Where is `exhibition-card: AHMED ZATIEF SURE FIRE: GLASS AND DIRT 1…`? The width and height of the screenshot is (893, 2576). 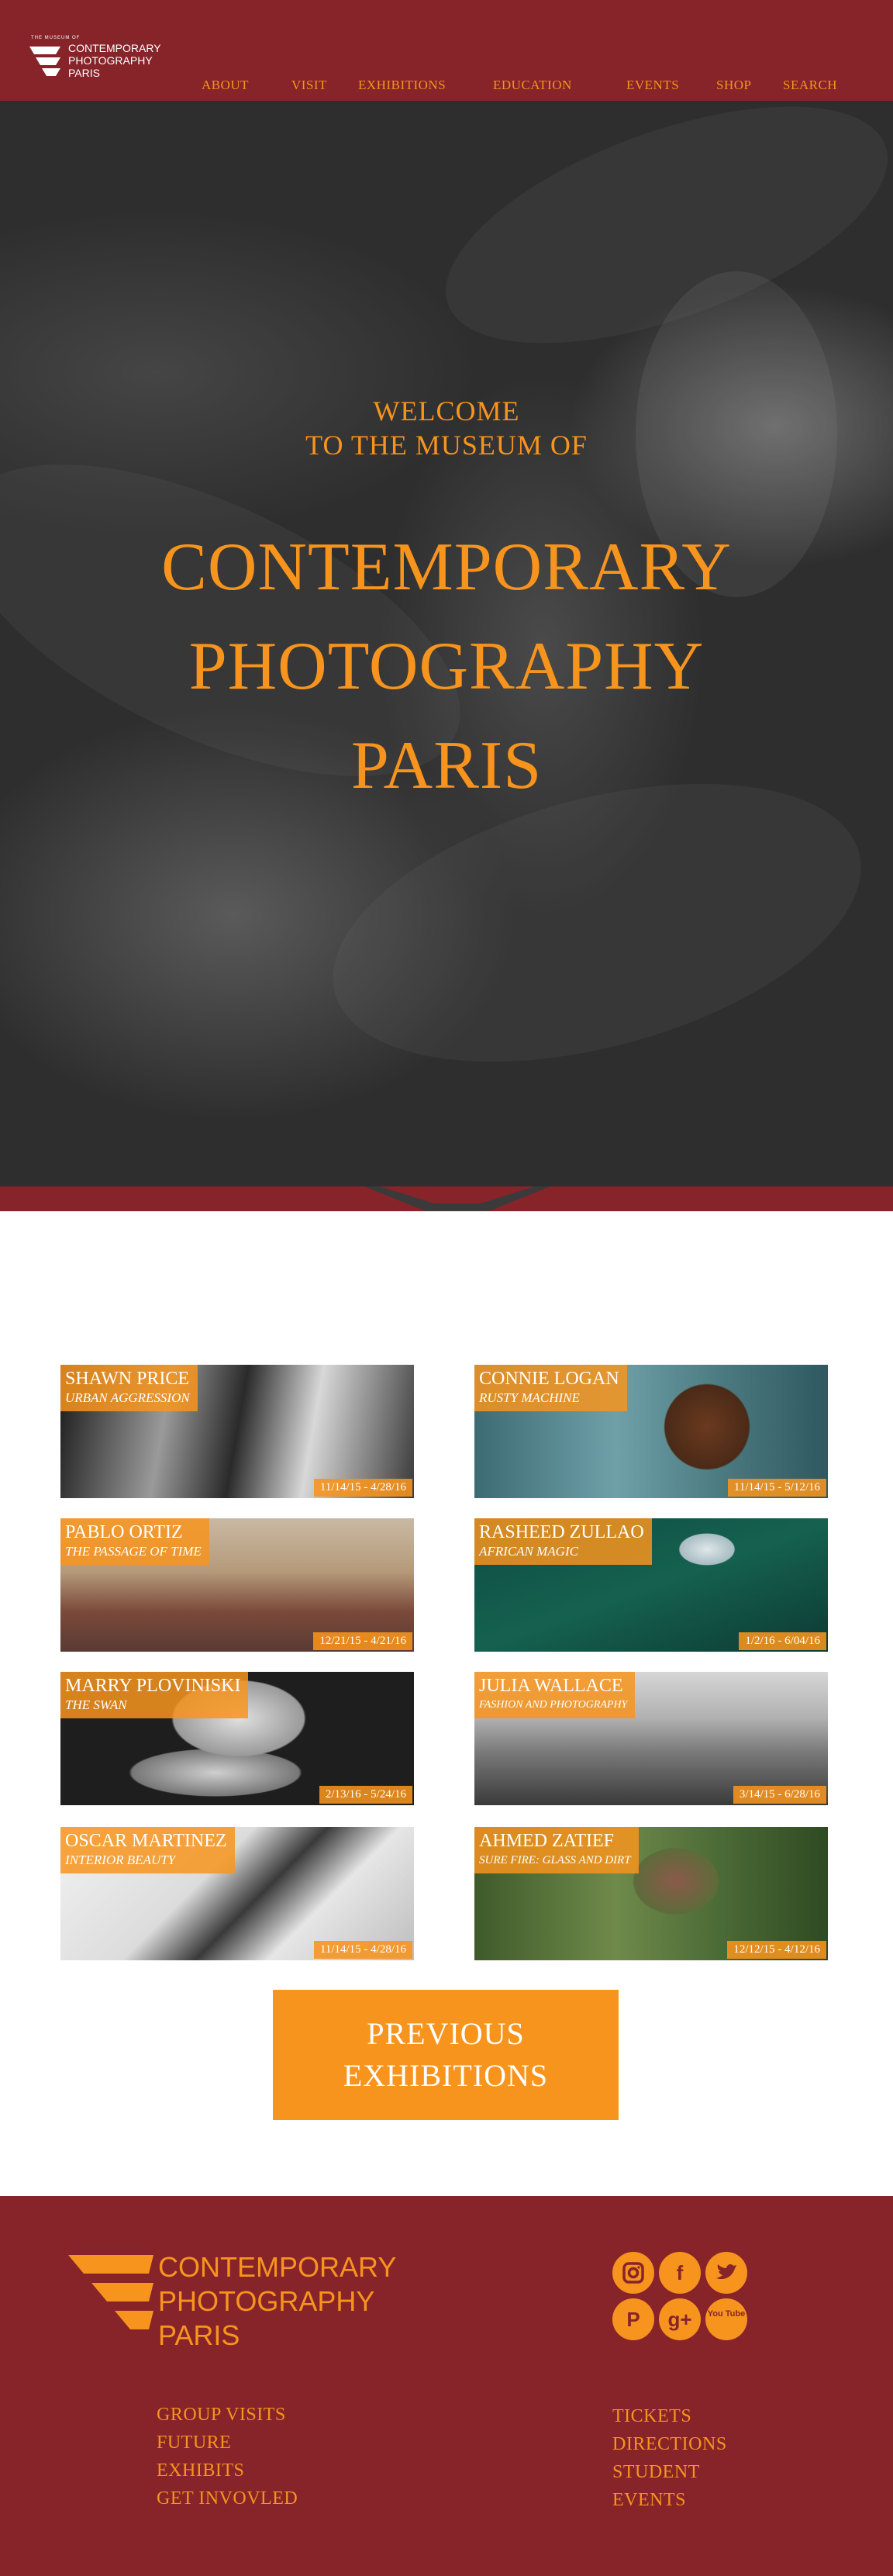 exhibition-card: AHMED ZATIEF SURE FIRE: GLASS AND DIRT 1… is located at coordinates (651, 1894).